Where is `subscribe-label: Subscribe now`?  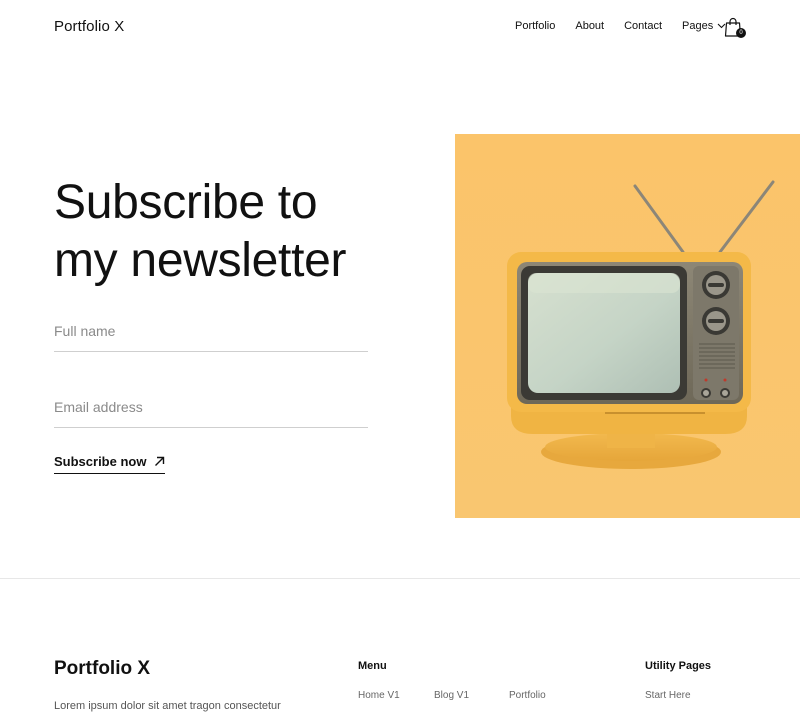
subscribe-label: Subscribe now is located at coordinates (100, 461).